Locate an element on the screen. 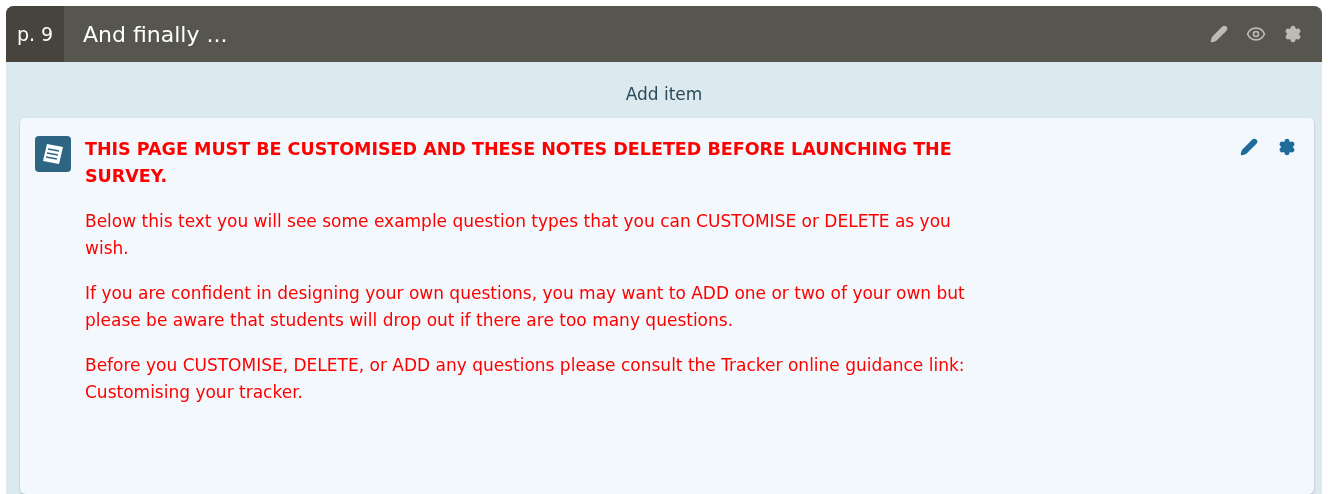 This screenshot has height=494, width=1328. page-number: p. 9 is located at coordinates (35, 34).